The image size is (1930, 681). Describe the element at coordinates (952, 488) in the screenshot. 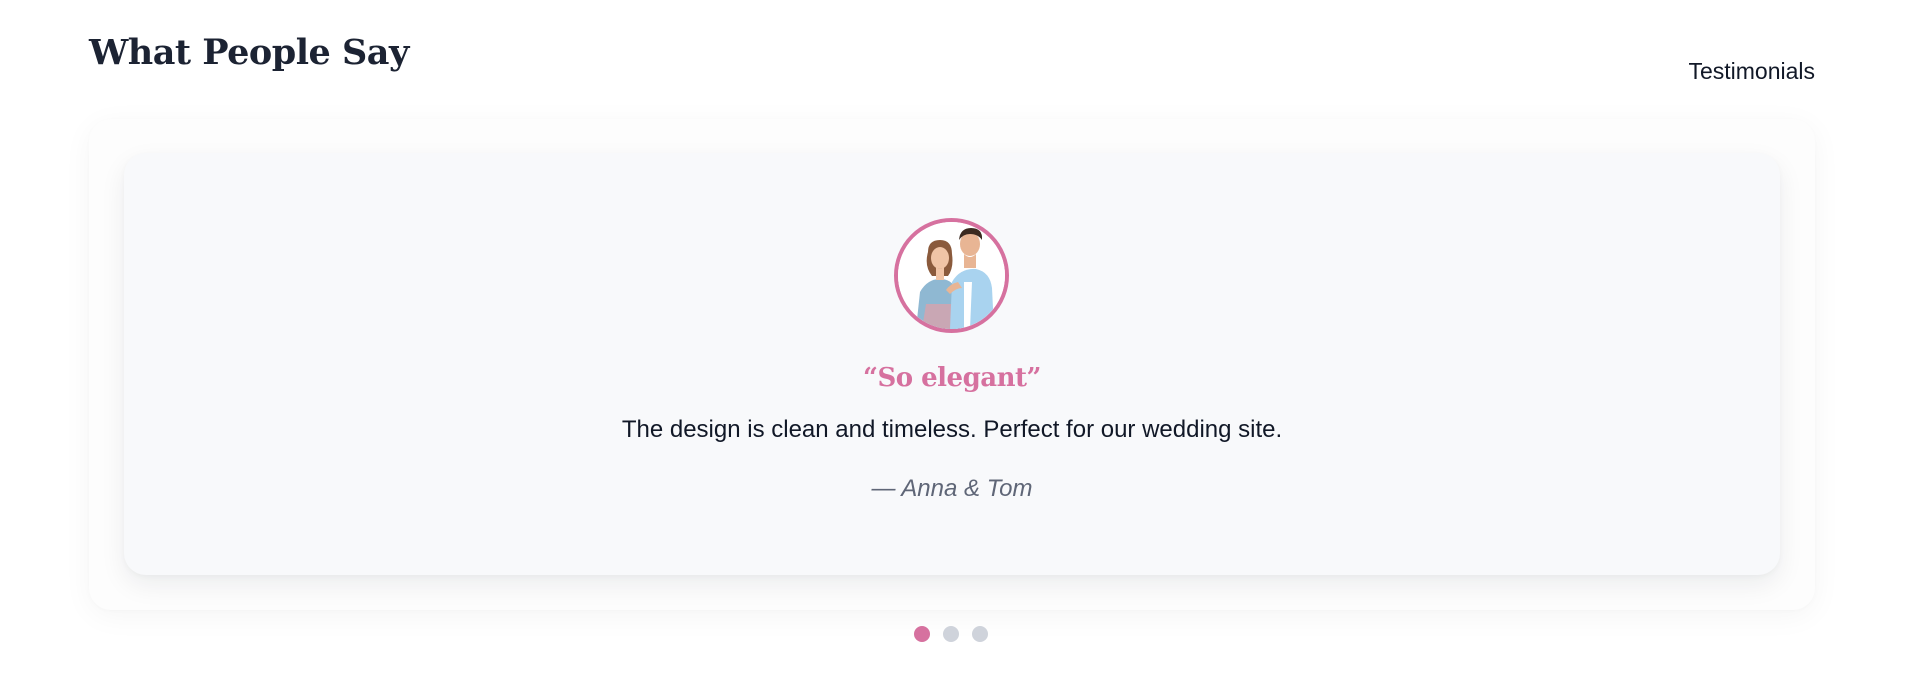

I see `testimonial-author: — Anna & Tom` at that location.